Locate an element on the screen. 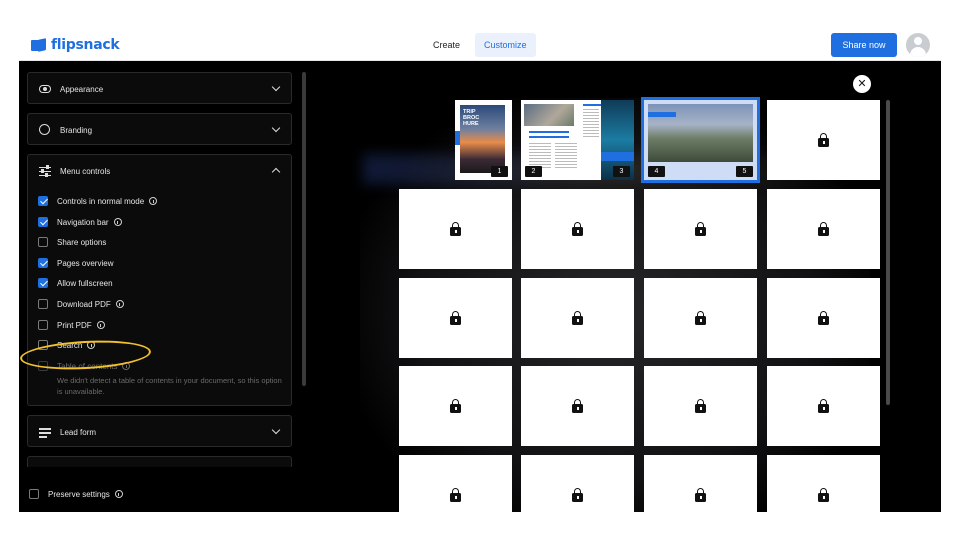 This screenshot has width=960, height=541. tab-customize: Customize is located at coordinates (505, 45).